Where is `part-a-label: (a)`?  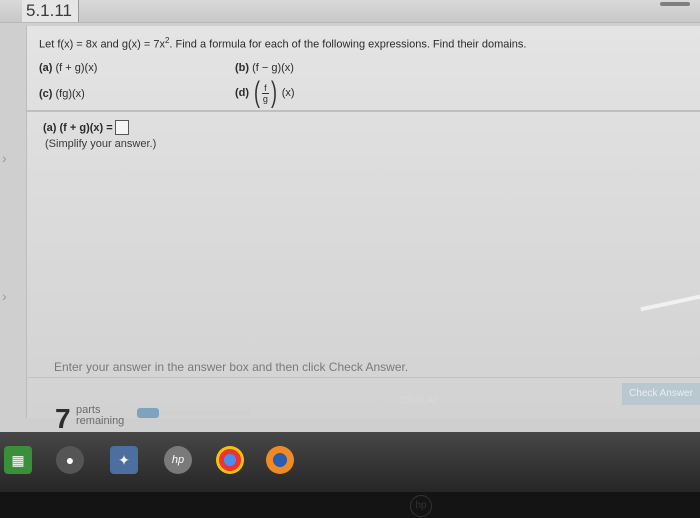
part-a-label: (a) is located at coordinates (46, 68).